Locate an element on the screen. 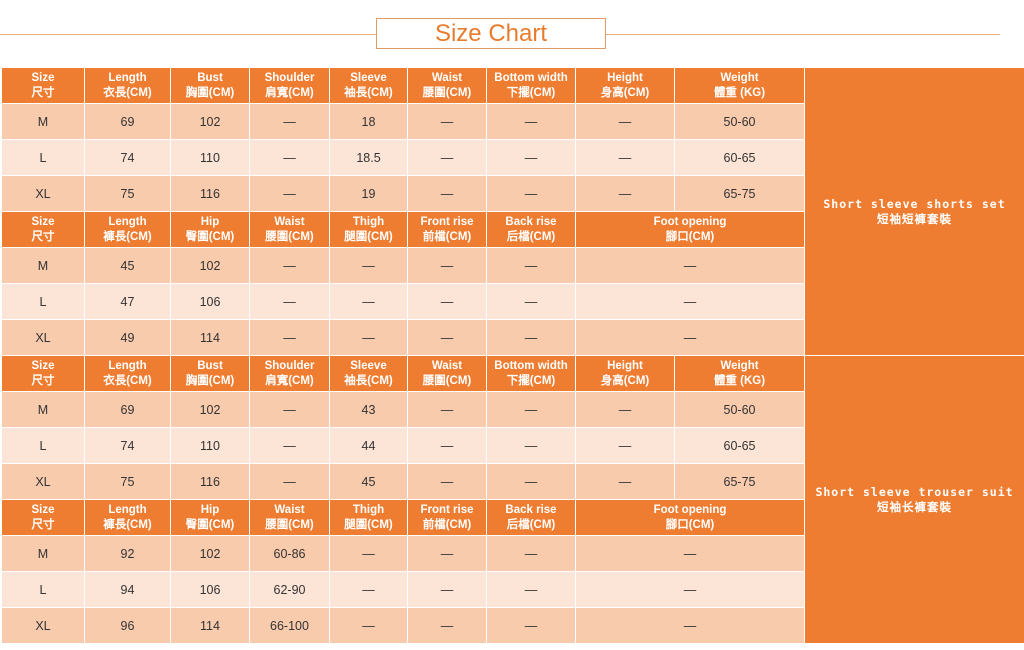 The height and width of the screenshot is (650, 1024). header-label-en: Foot opening is located at coordinates (690, 509).